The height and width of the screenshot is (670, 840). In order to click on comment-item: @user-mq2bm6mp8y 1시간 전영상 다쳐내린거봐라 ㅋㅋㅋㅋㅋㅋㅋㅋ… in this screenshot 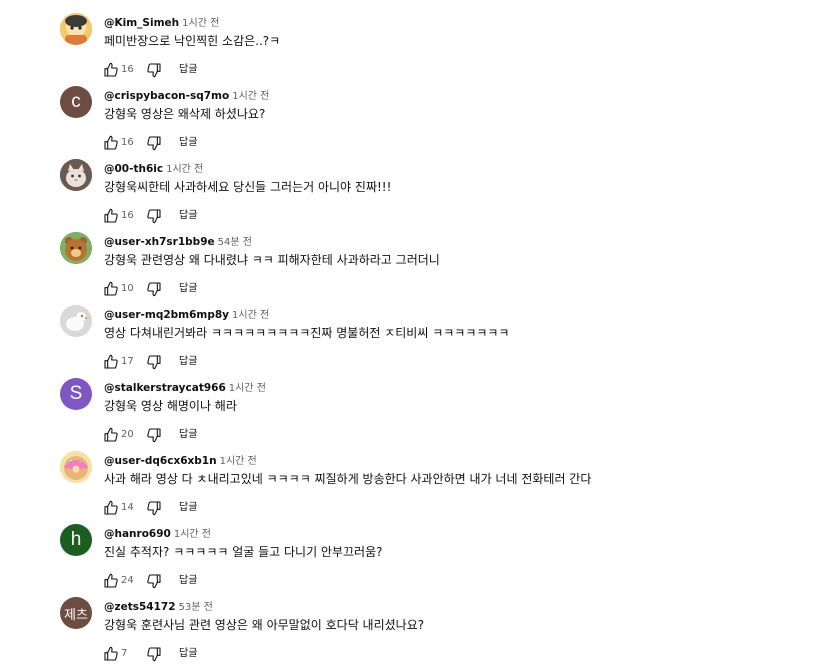, I will do `click(440, 341)`.